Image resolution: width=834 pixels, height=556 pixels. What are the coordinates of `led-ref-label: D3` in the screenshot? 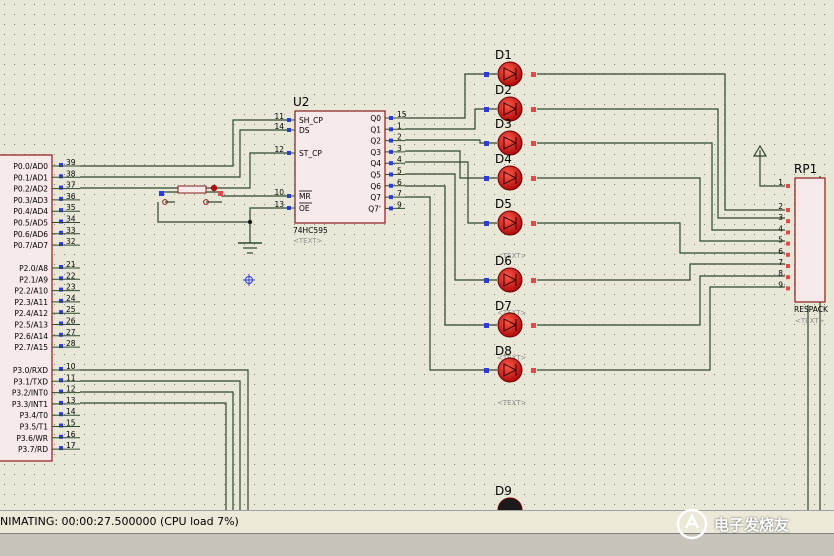 It's located at (503, 124).